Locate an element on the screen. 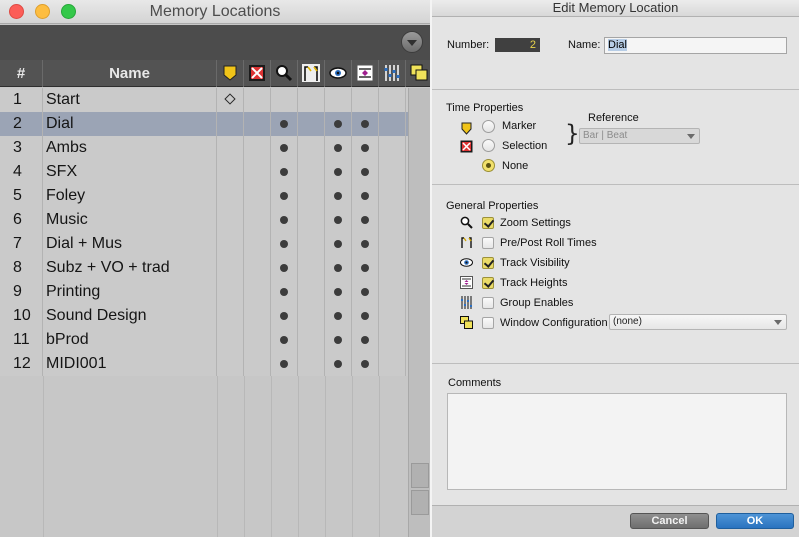 The height and width of the screenshot is (537, 799). table-row: 4 SFX is located at coordinates (204, 172).